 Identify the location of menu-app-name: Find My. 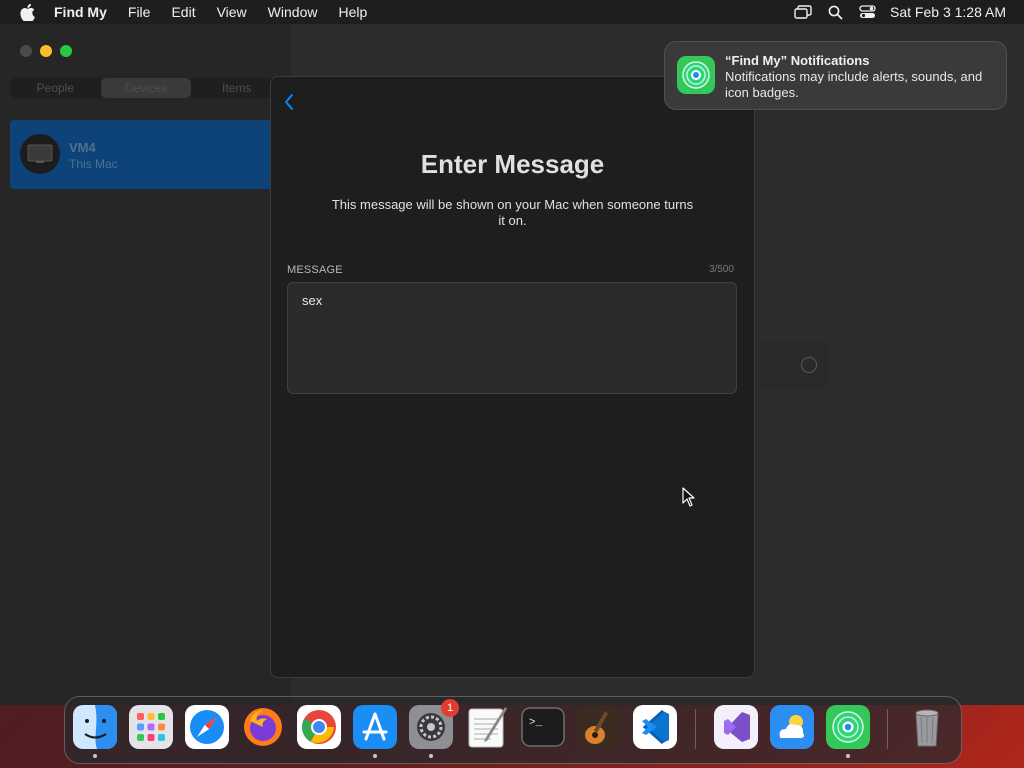
(80, 12).